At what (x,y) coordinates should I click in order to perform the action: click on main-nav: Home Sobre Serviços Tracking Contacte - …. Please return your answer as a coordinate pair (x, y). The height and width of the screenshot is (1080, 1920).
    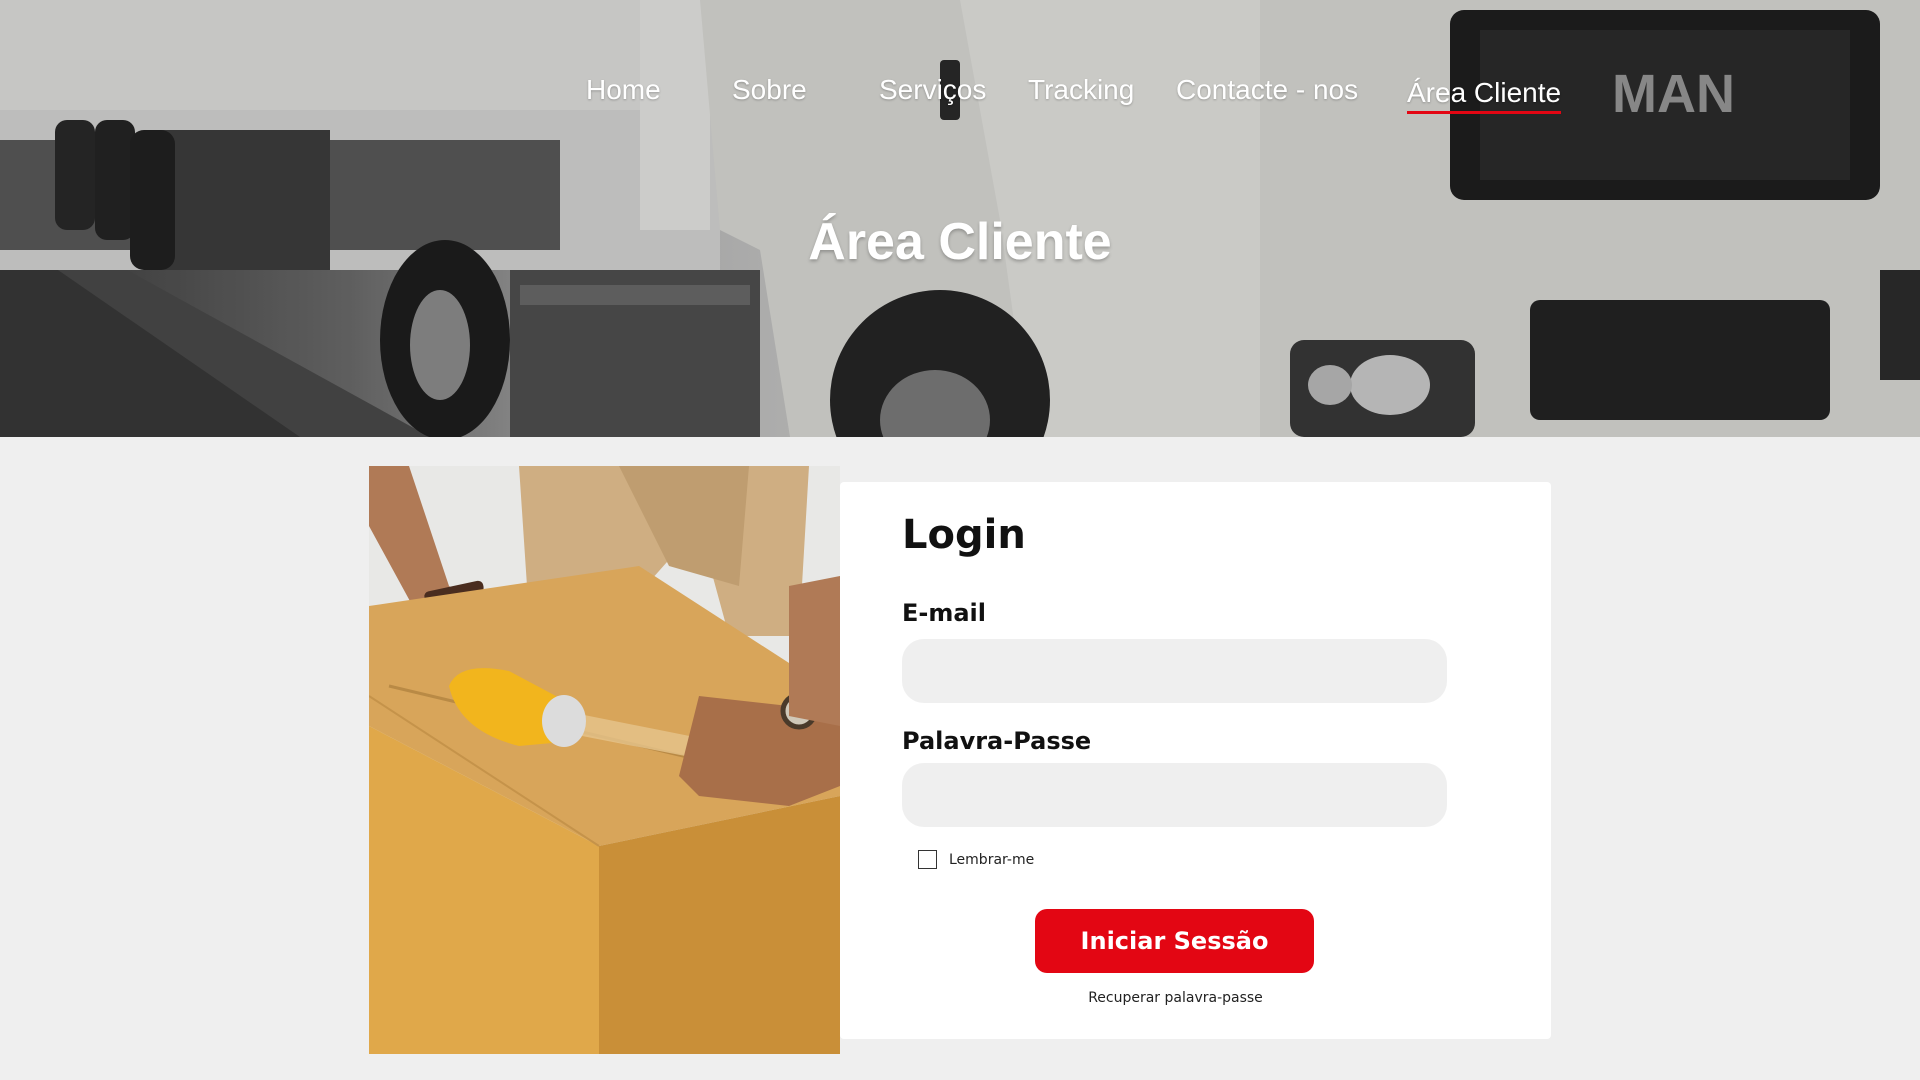
    Looking at the image, I should click on (960, 100).